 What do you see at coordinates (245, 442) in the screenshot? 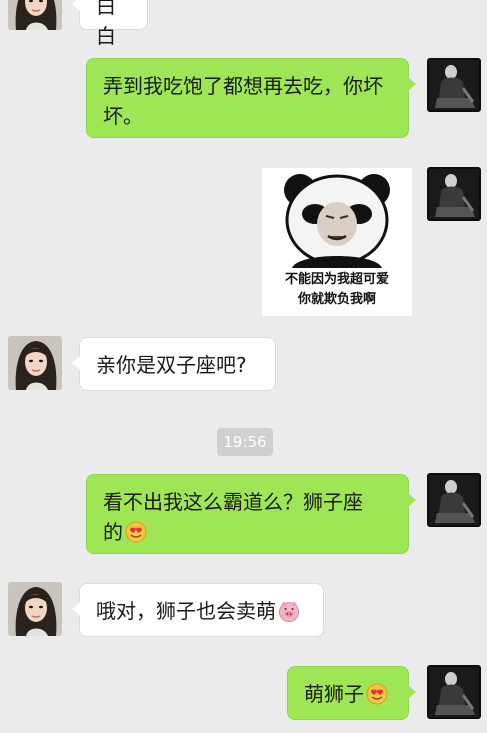
I see `timestamp-badge: 19:56` at bounding box center [245, 442].